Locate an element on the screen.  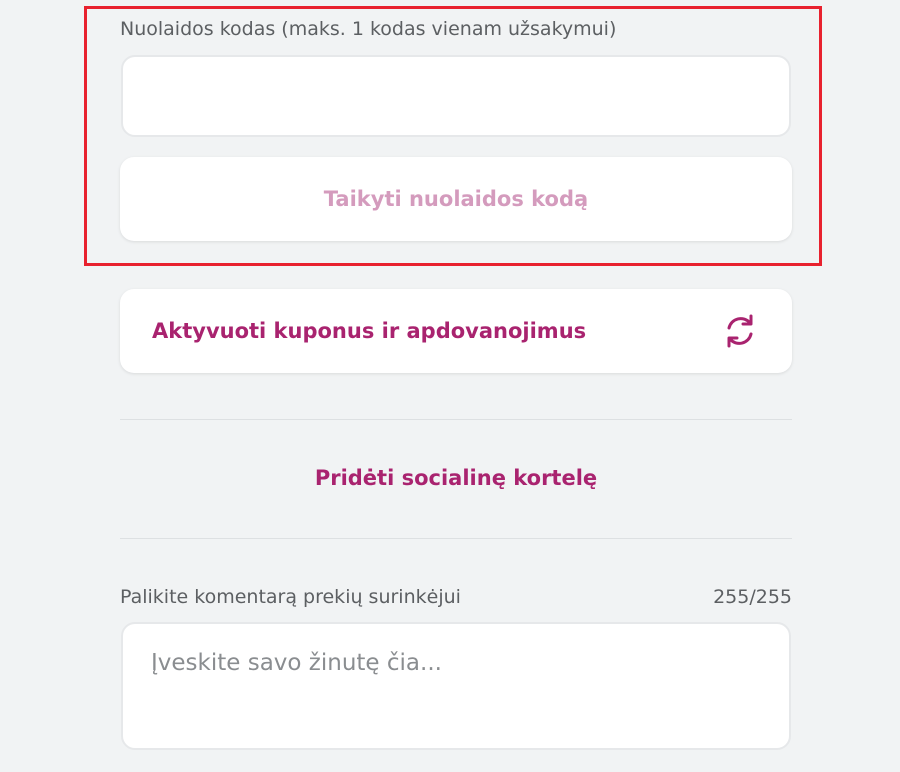
apply-discount-button: Taikyti nuolaidos kodą is located at coordinates (456, 199).